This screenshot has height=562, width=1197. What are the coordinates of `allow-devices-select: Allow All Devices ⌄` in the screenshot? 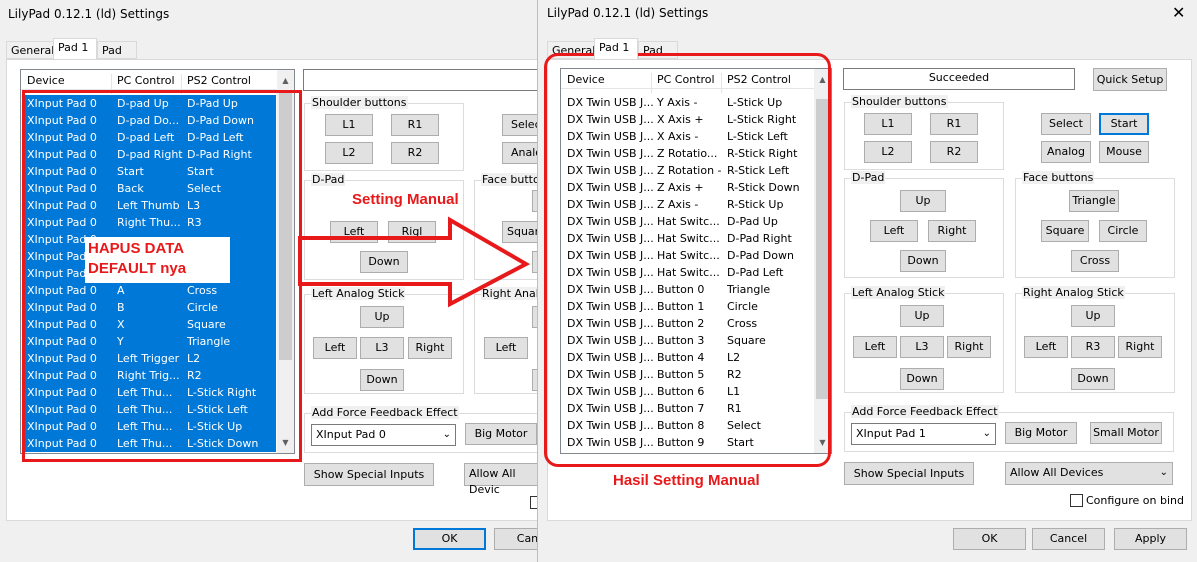 It's located at (1089, 473).